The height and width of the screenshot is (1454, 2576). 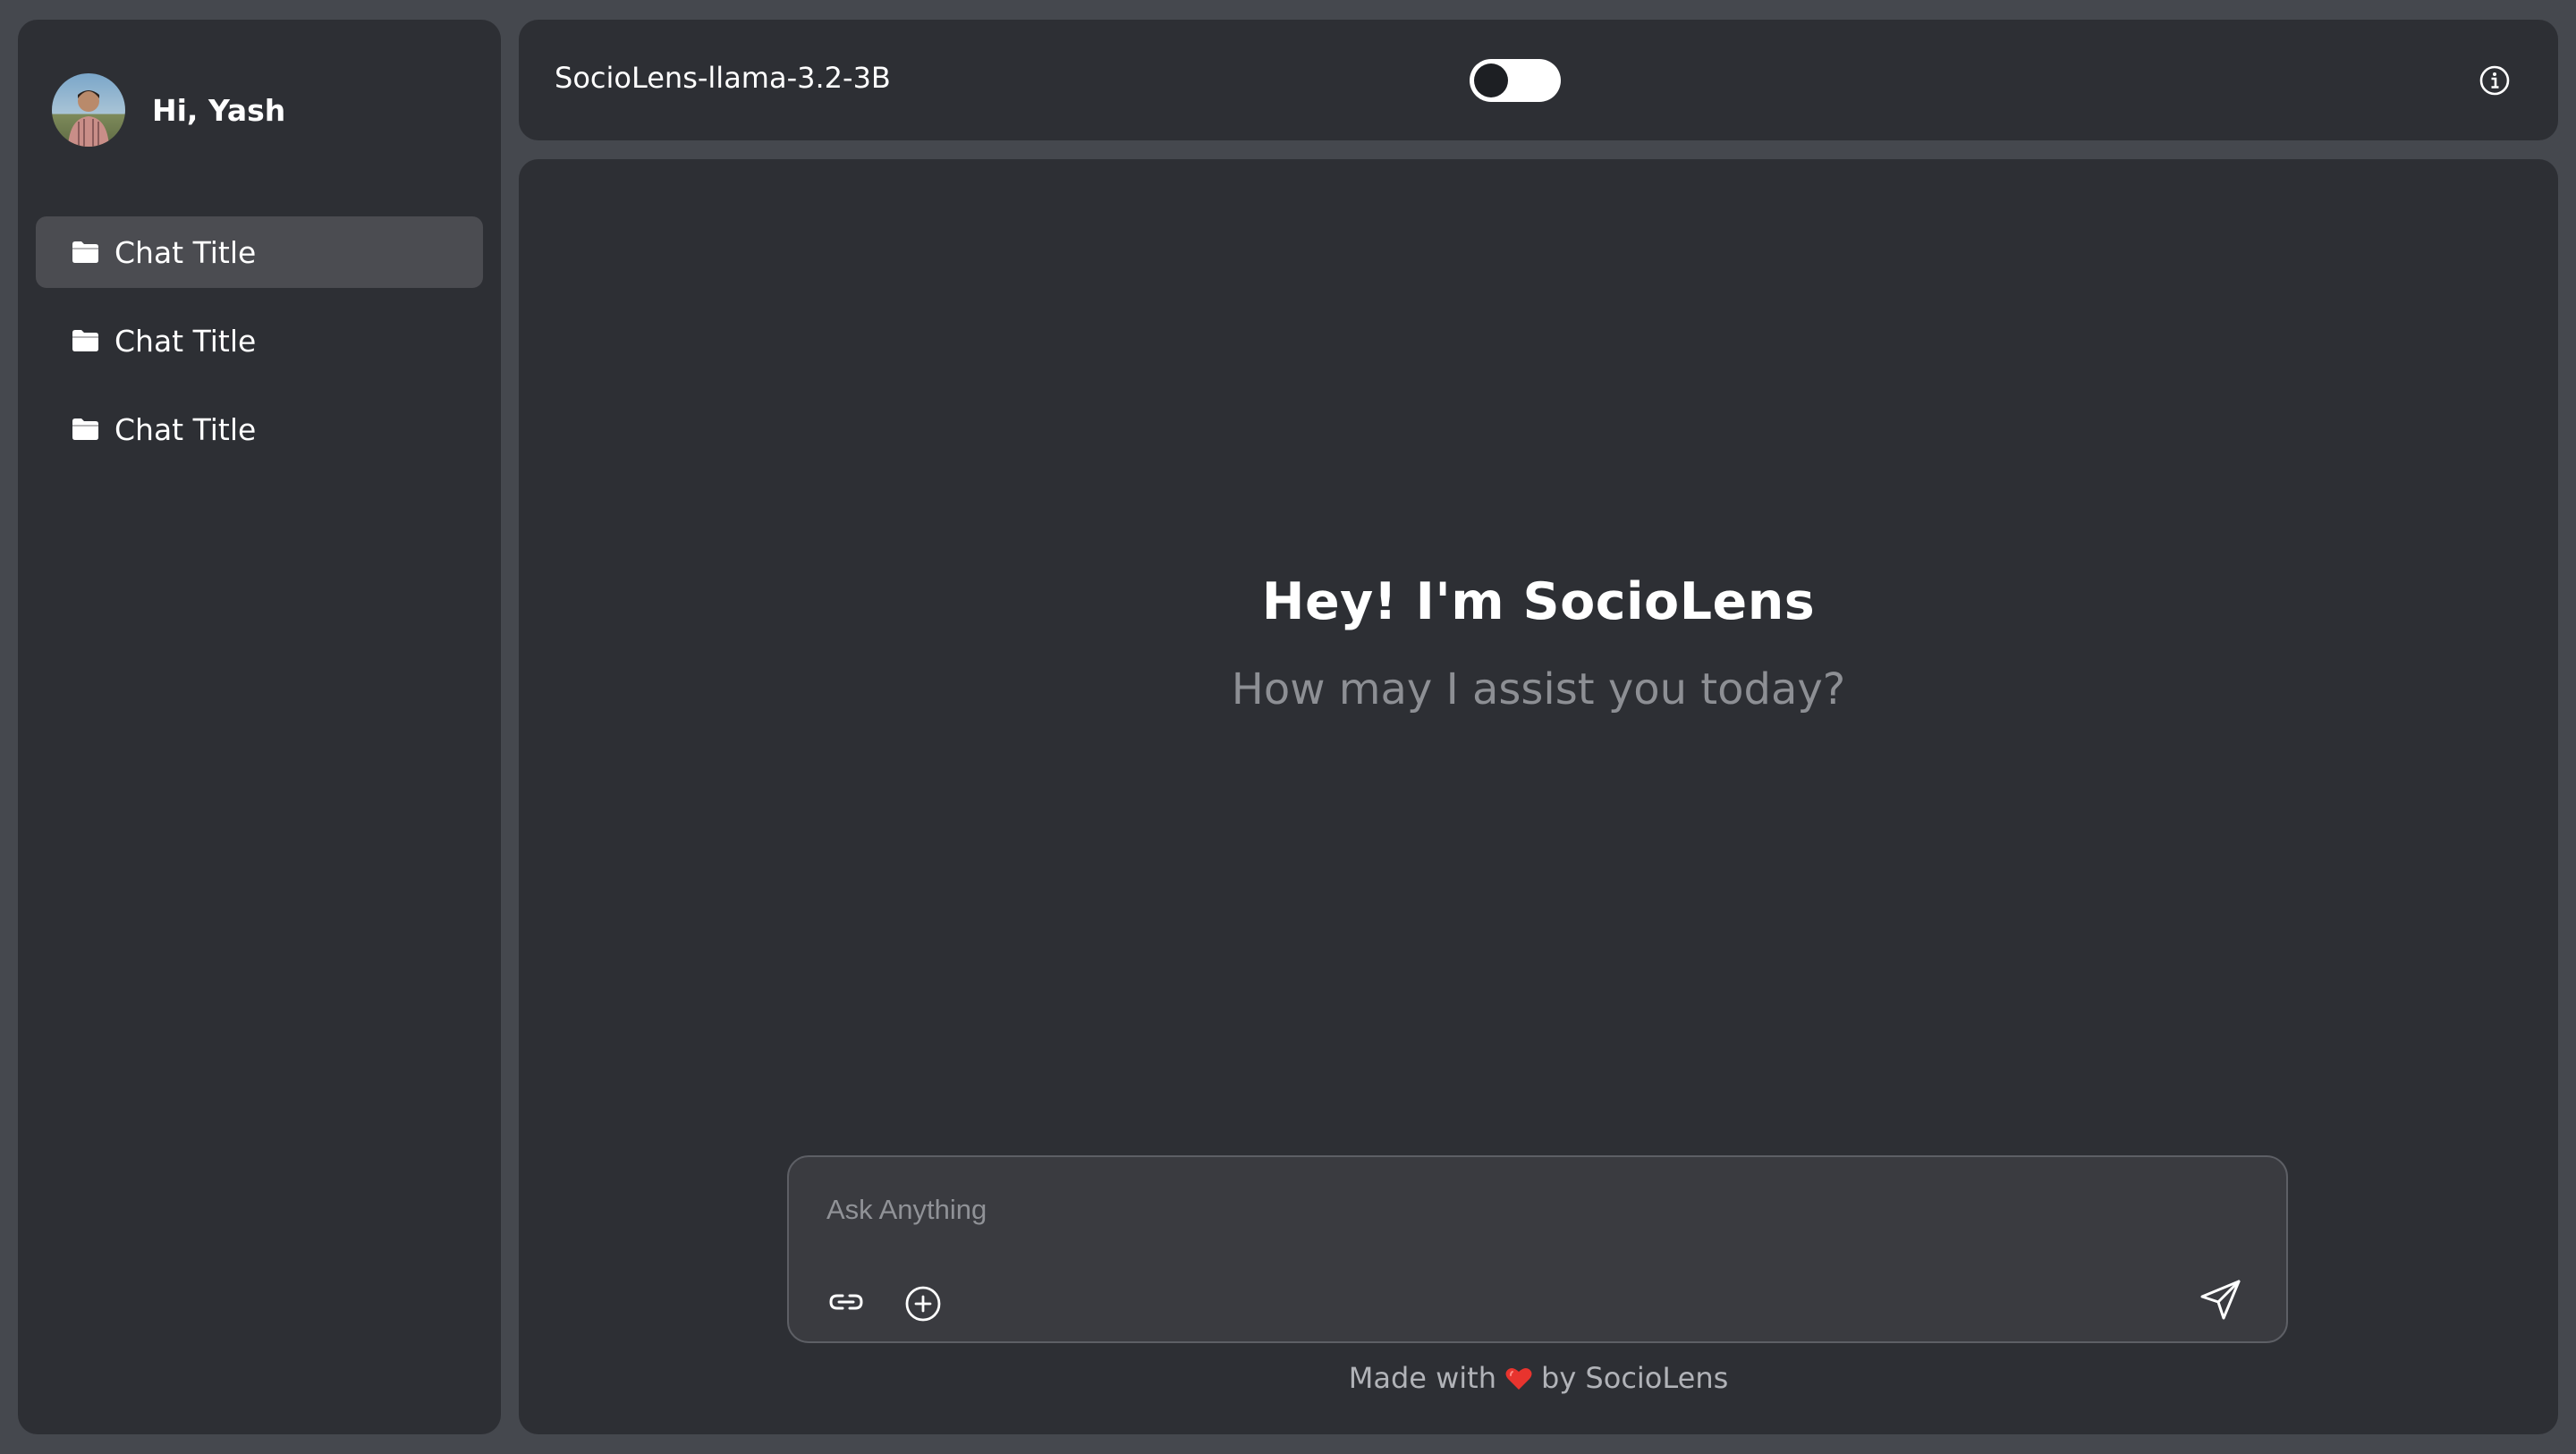 I want to click on greeting-text: Hi, Yash, so click(x=219, y=110).